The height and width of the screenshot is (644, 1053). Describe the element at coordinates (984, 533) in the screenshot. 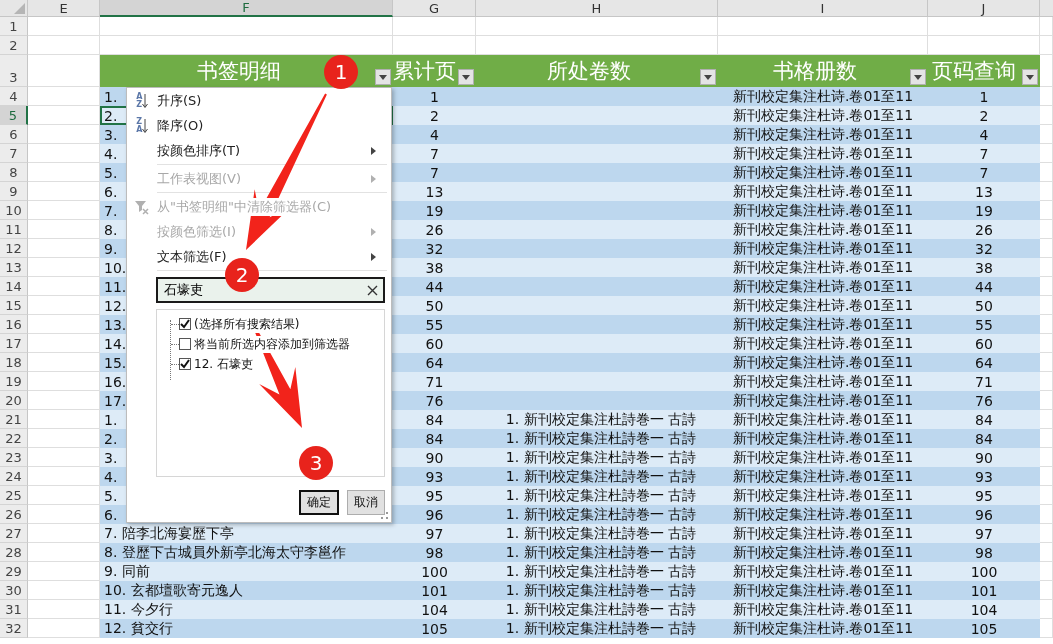

I see `table-cell: 97` at that location.